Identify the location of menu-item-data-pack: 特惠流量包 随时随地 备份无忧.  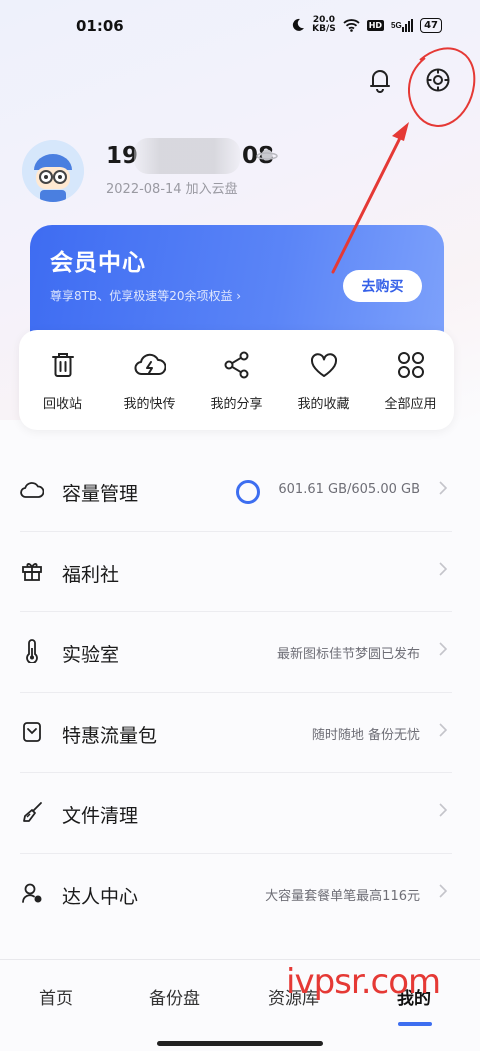
(240, 733).